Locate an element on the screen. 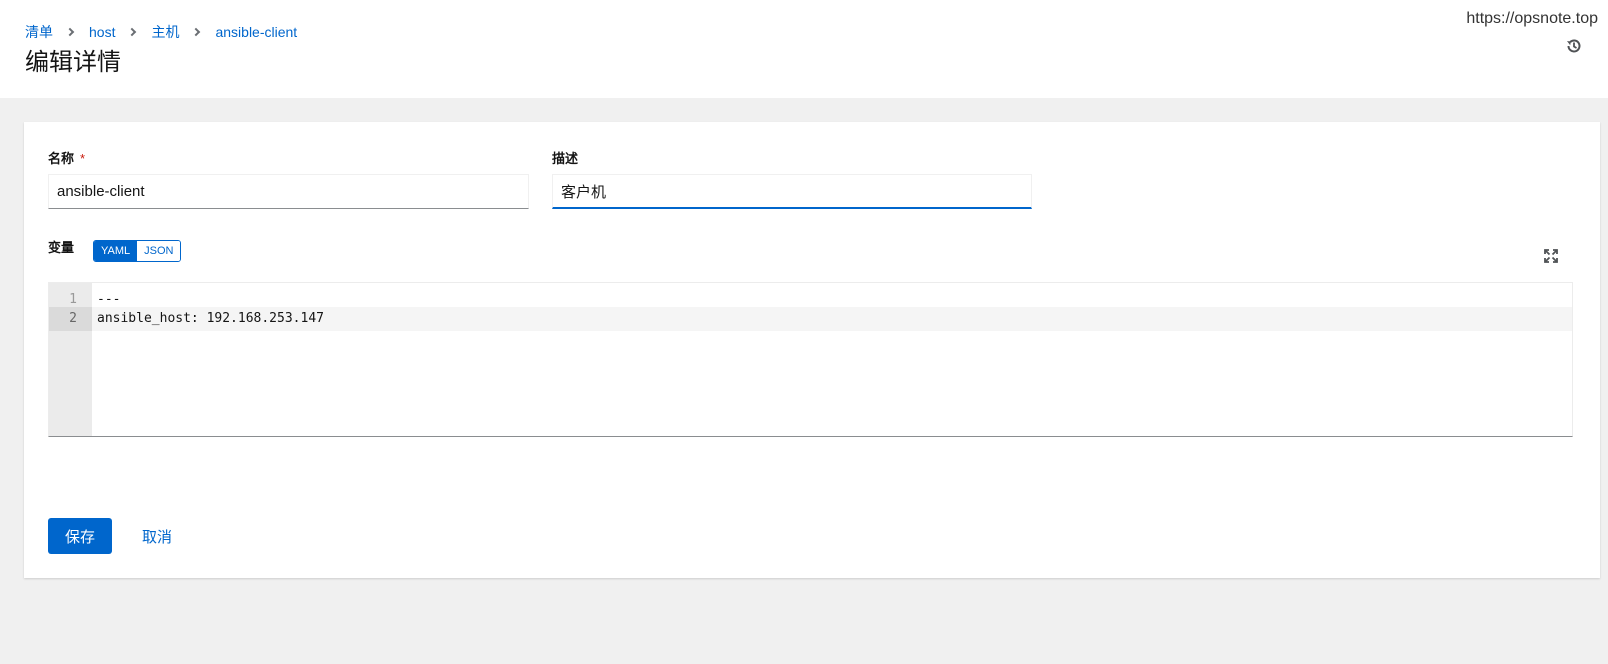 This screenshot has width=1608, height=664. breadcrumb-item-current: ansible-client is located at coordinates (256, 32).